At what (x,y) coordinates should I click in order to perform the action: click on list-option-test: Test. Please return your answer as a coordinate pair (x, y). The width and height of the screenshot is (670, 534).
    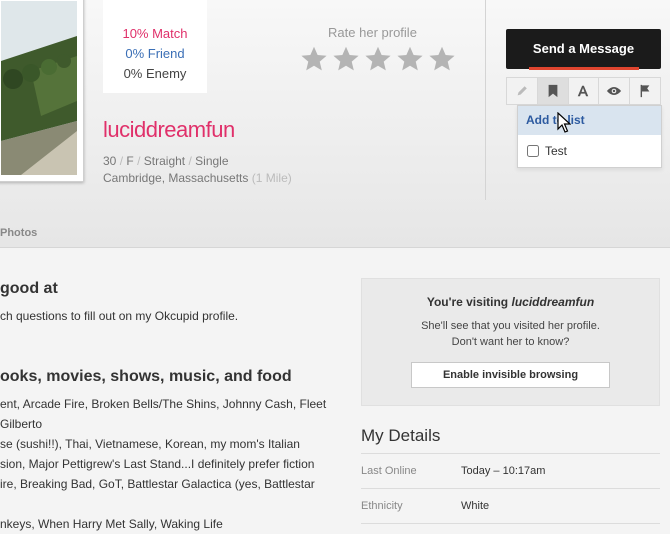
    Looking at the image, I should click on (589, 151).